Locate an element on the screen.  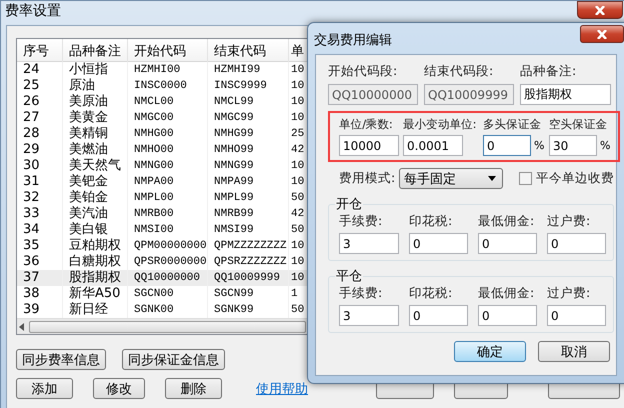
checkbox is located at coordinates (525, 178).